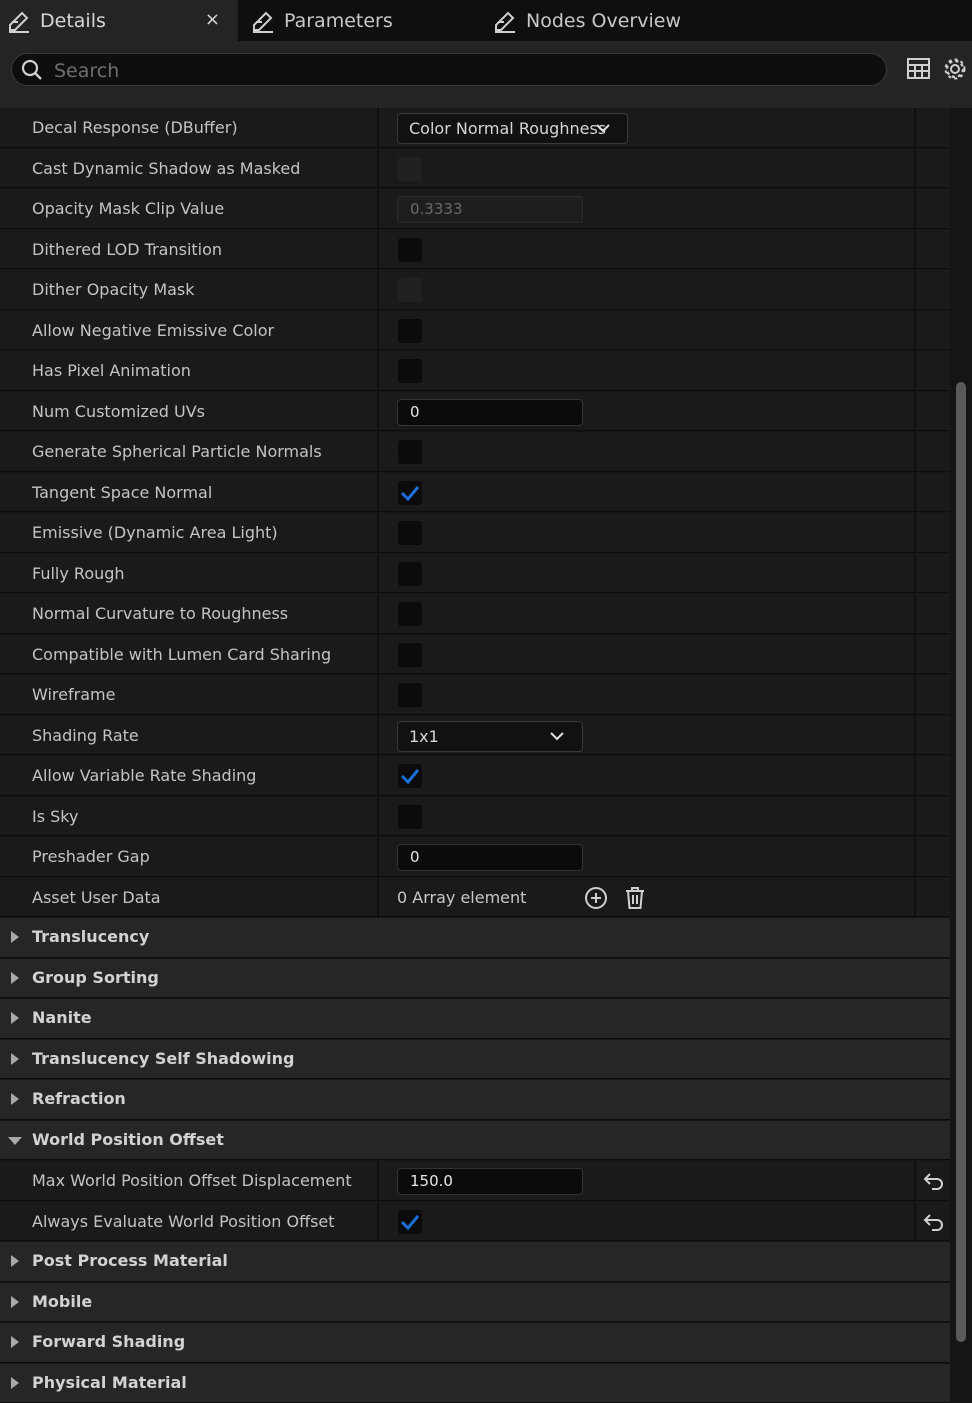 The height and width of the screenshot is (1403, 972). Describe the element at coordinates (85, 735) in the screenshot. I see `property-label: Shading Rate` at that location.